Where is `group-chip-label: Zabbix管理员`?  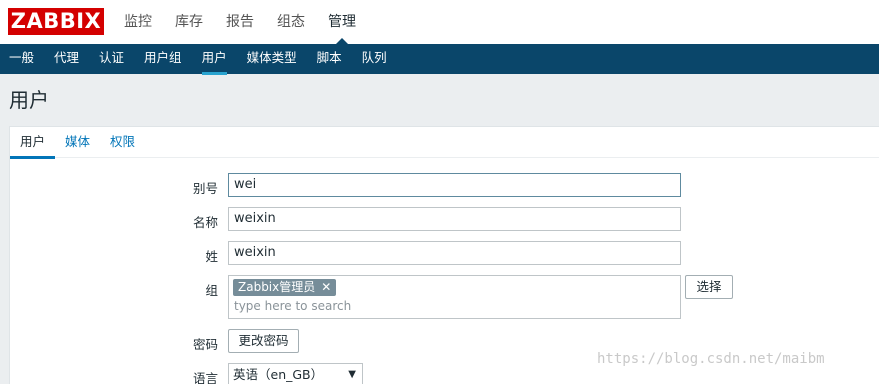 group-chip-label: Zabbix管理员 is located at coordinates (277, 287).